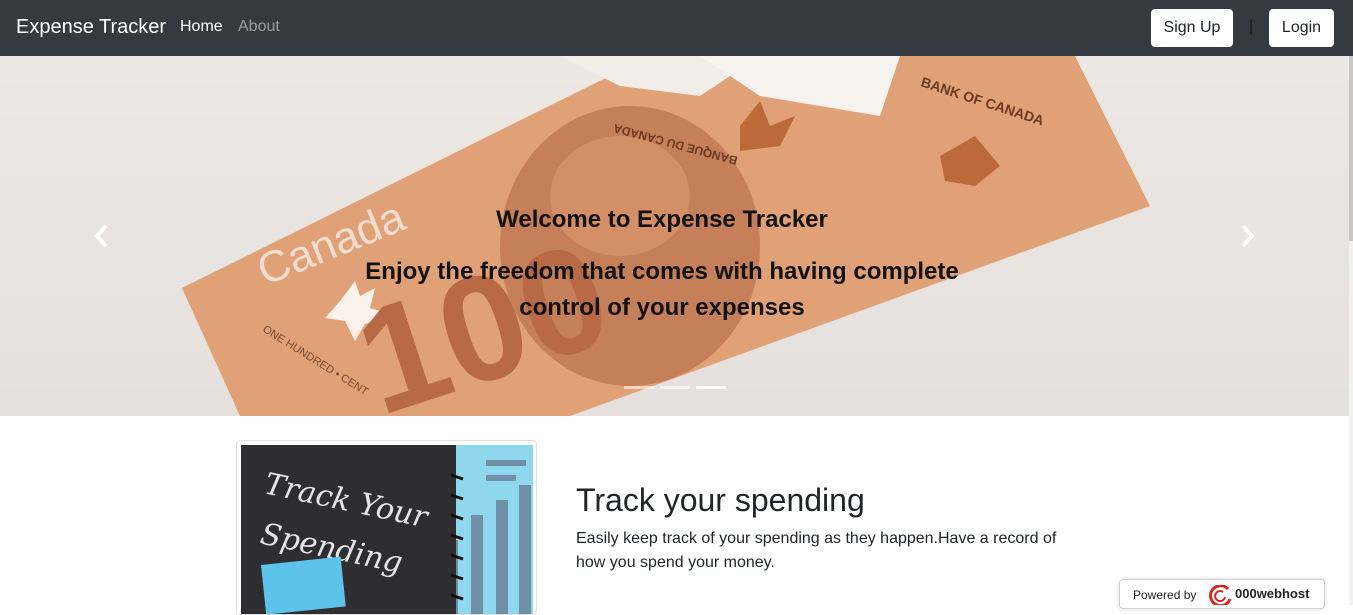 Image resolution: width=1353 pixels, height=615 pixels. Describe the element at coordinates (1351, 148) in the screenshot. I see `scrollbar-thumb` at that location.